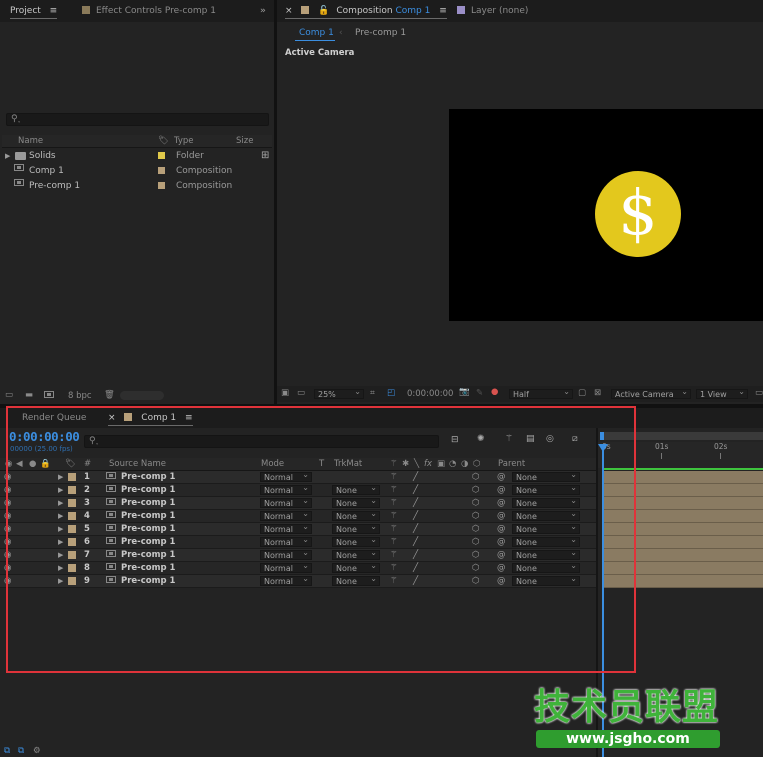 The image size is (763, 757). What do you see at coordinates (7, 751) in the screenshot?
I see `layer-switches-icon: ⧉` at bounding box center [7, 751].